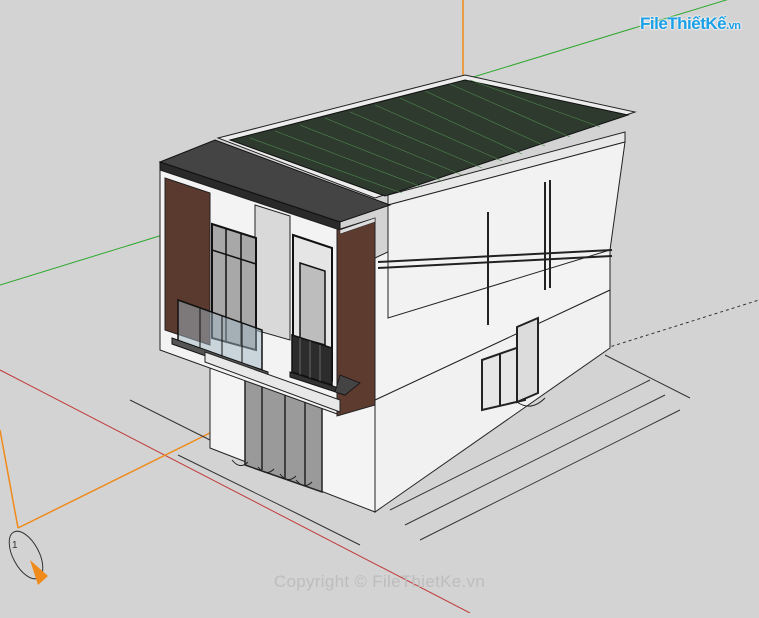  I want to click on center-pillar, so click(272, 272).